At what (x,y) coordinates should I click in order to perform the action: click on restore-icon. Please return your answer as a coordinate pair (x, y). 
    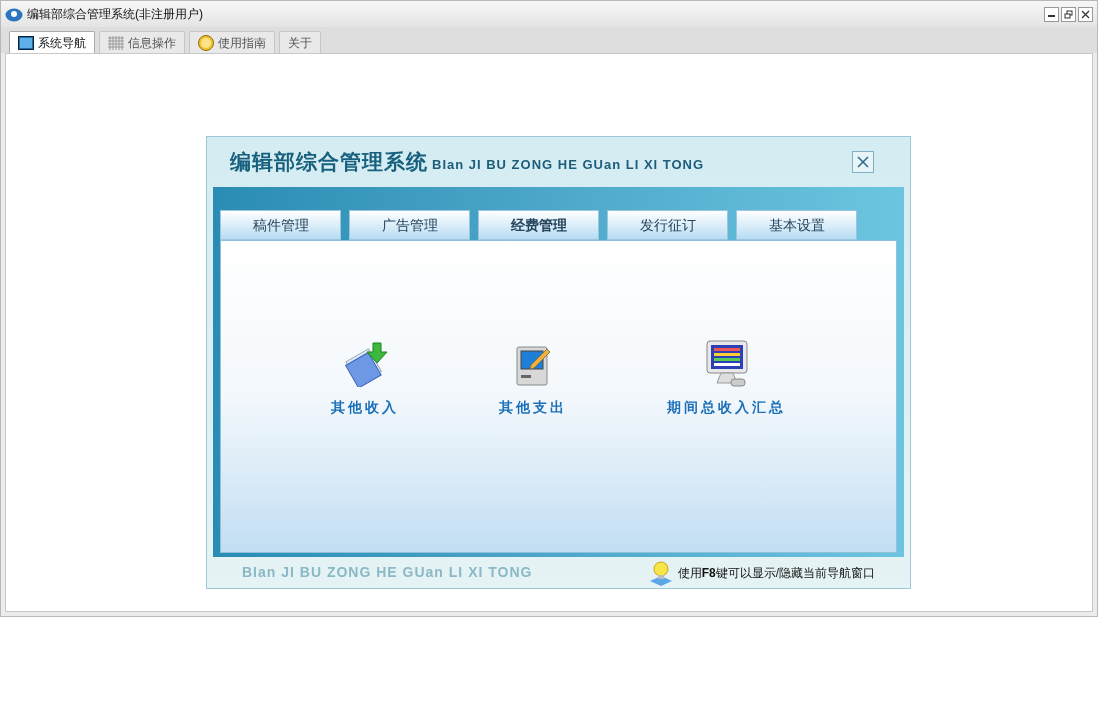
    Looking at the image, I should click on (1068, 14).